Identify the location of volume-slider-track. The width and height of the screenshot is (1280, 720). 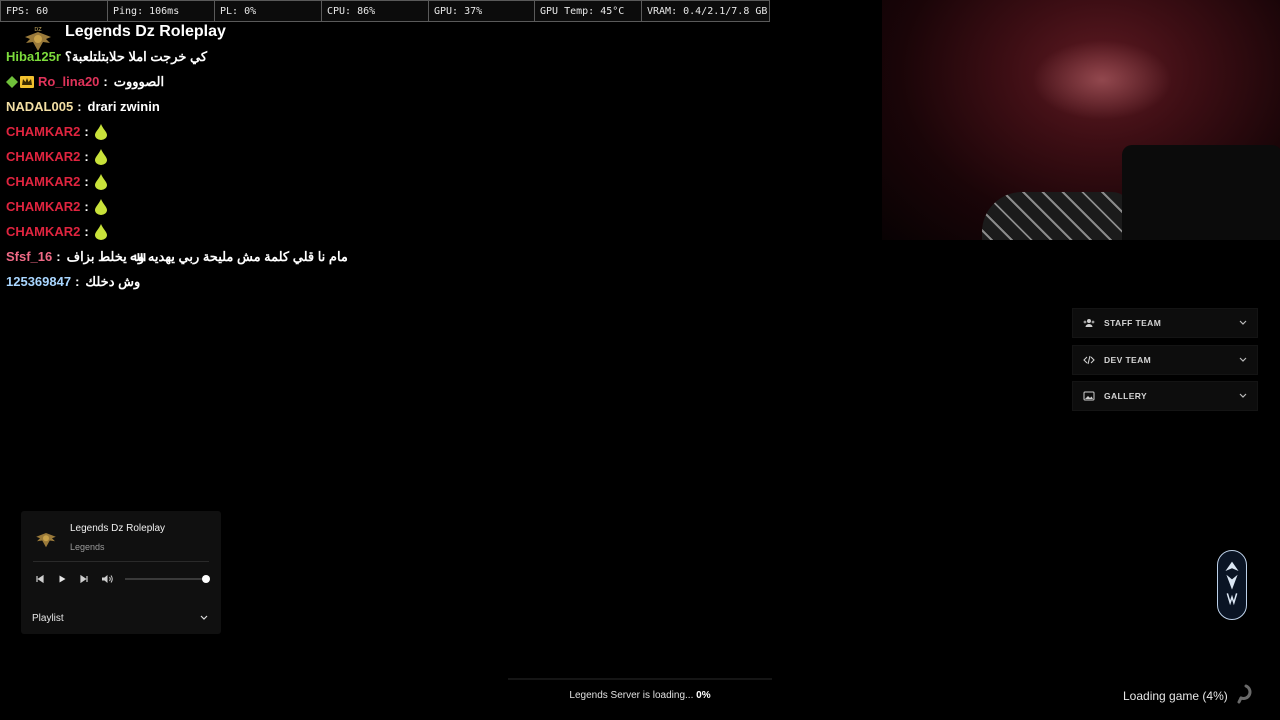
(166, 579).